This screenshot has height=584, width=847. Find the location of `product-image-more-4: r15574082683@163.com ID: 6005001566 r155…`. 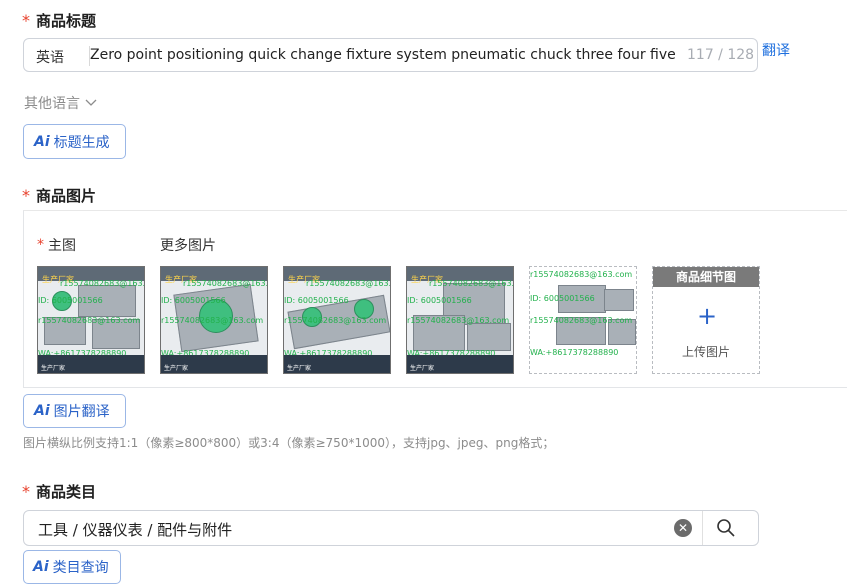

product-image-more-4: r15574082683@163.com ID: 6005001566 r155… is located at coordinates (583, 320).